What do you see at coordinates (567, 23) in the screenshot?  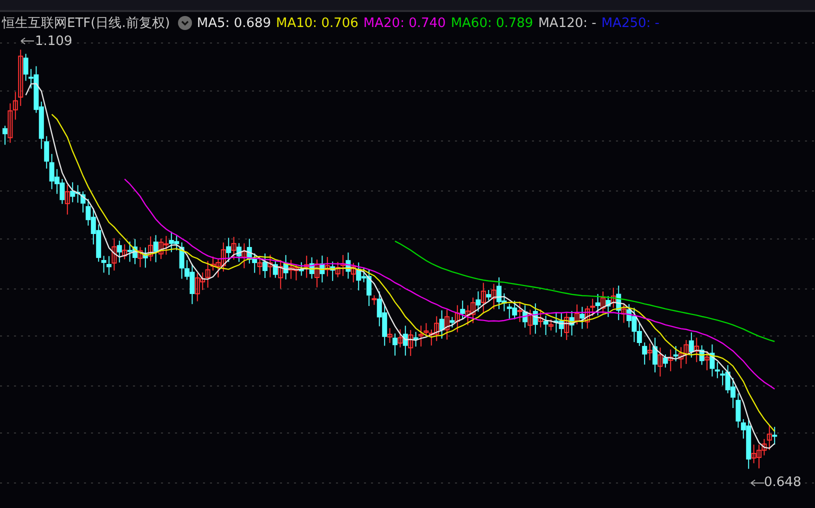 I see `ma-legend-label: MA120: -` at bounding box center [567, 23].